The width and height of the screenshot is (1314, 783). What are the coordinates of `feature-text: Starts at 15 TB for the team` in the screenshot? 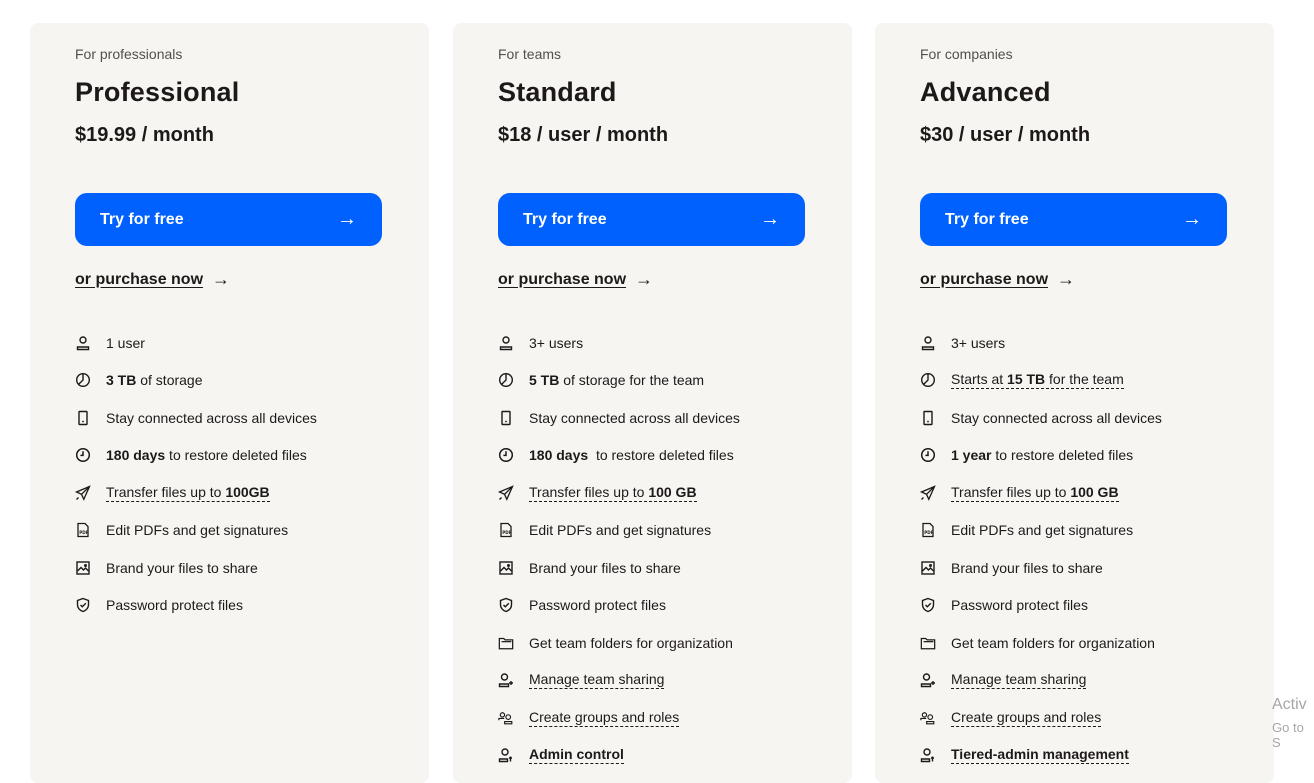 It's located at (1037, 380).